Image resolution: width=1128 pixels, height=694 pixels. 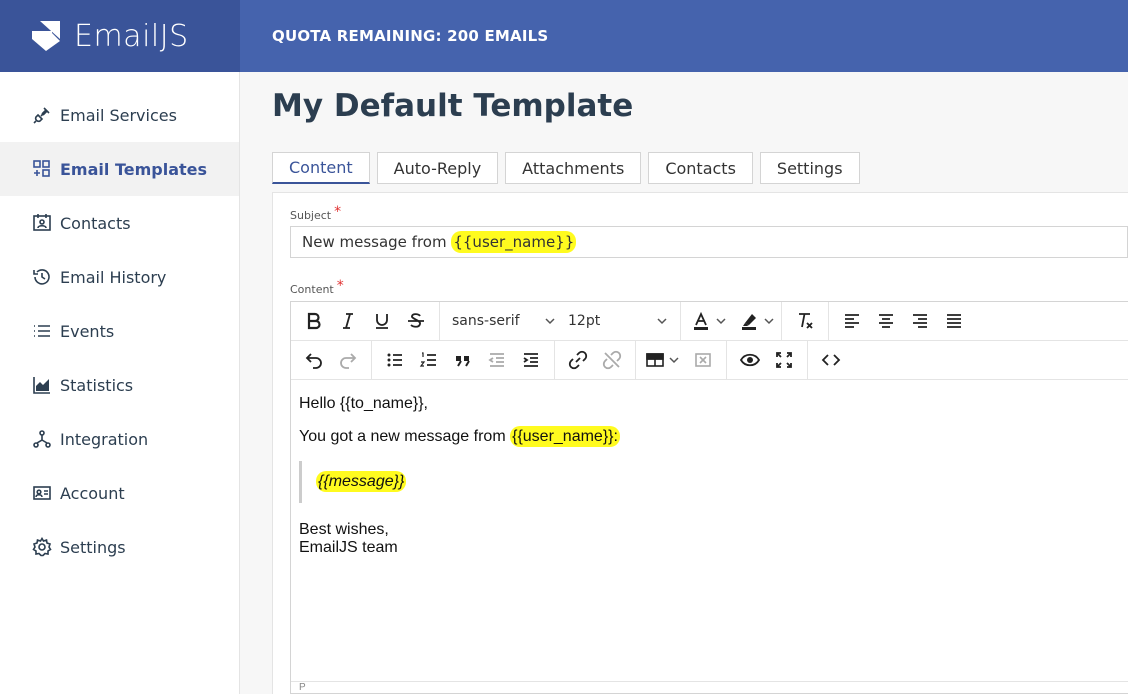 I want to click on sidebar-item-label: Events, so click(x=87, y=331).